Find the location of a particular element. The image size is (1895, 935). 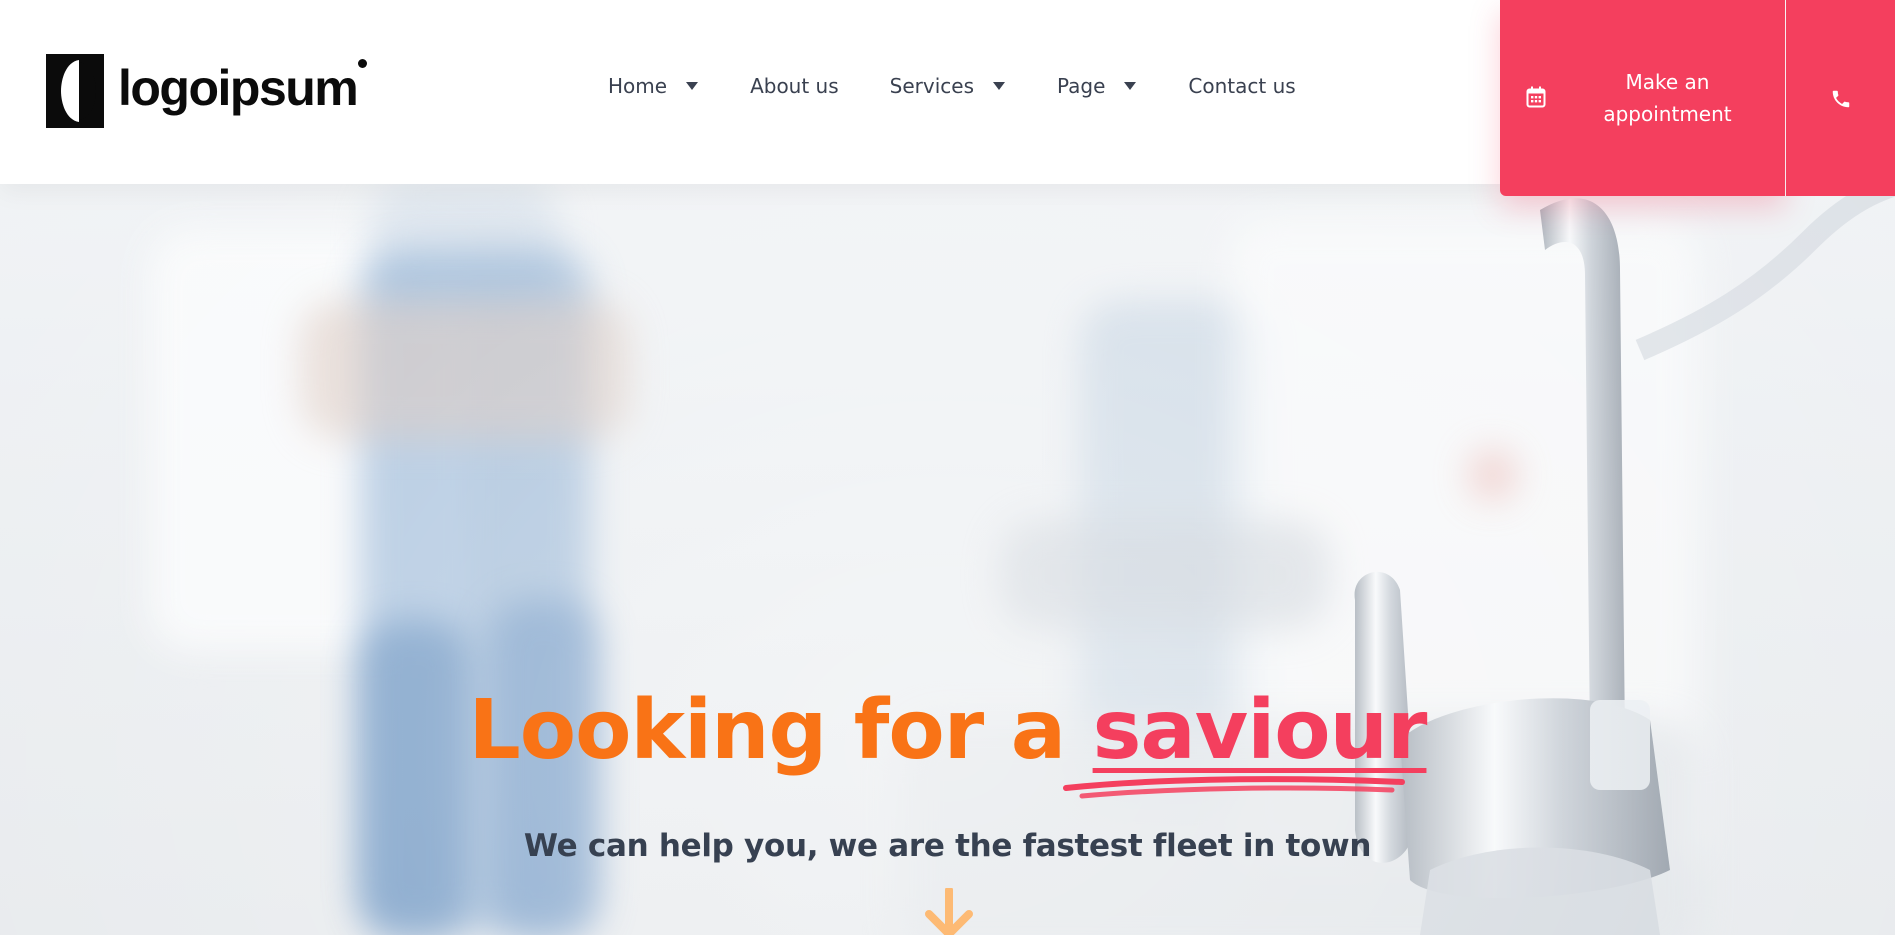

nav-item-label: Contact us is located at coordinates (1242, 86).